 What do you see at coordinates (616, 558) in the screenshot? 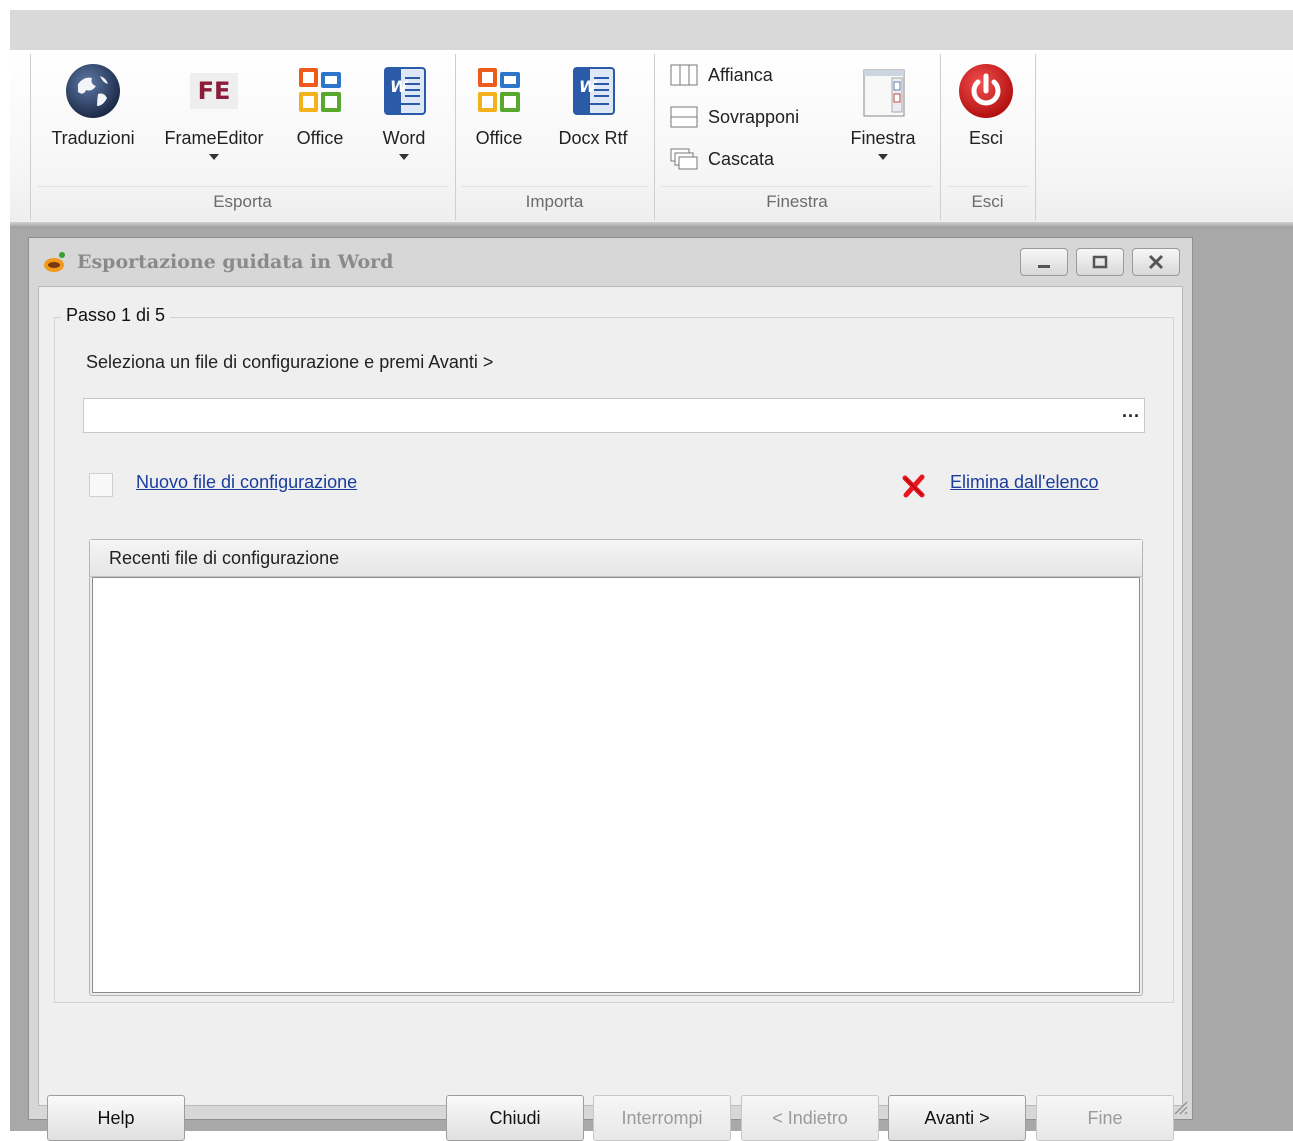
I see `recent-config-header: Recenti file di configurazione` at bounding box center [616, 558].